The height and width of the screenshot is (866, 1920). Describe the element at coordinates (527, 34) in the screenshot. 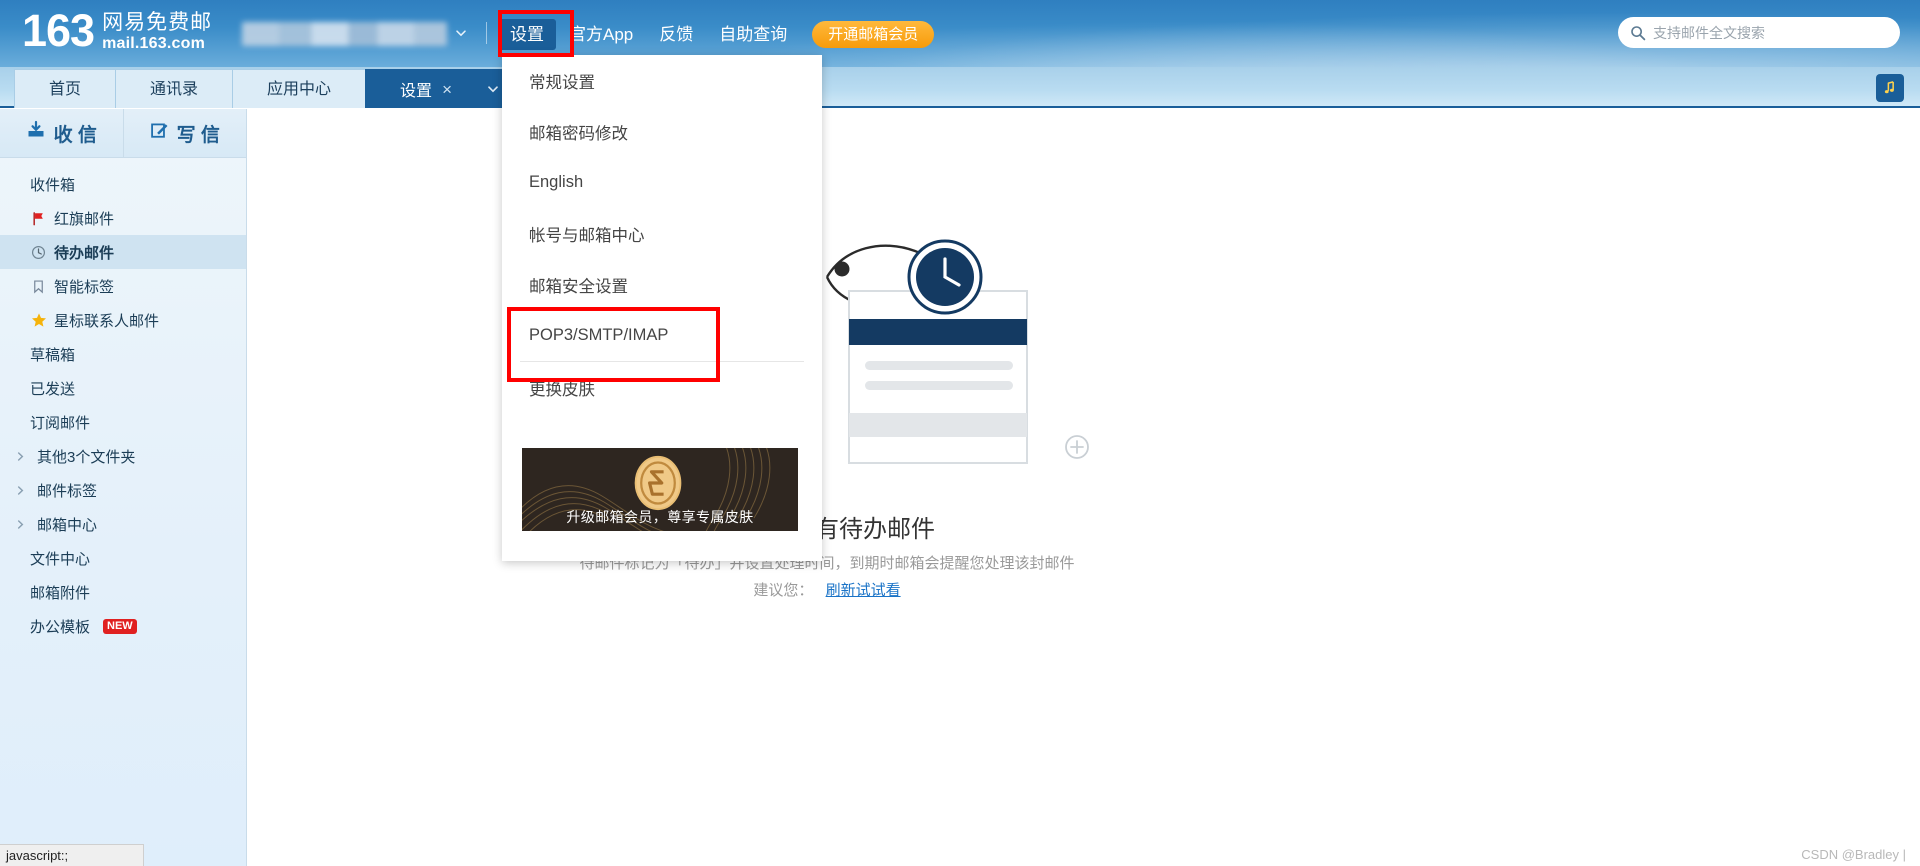

I see `nav-item-settings: 设置` at that location.